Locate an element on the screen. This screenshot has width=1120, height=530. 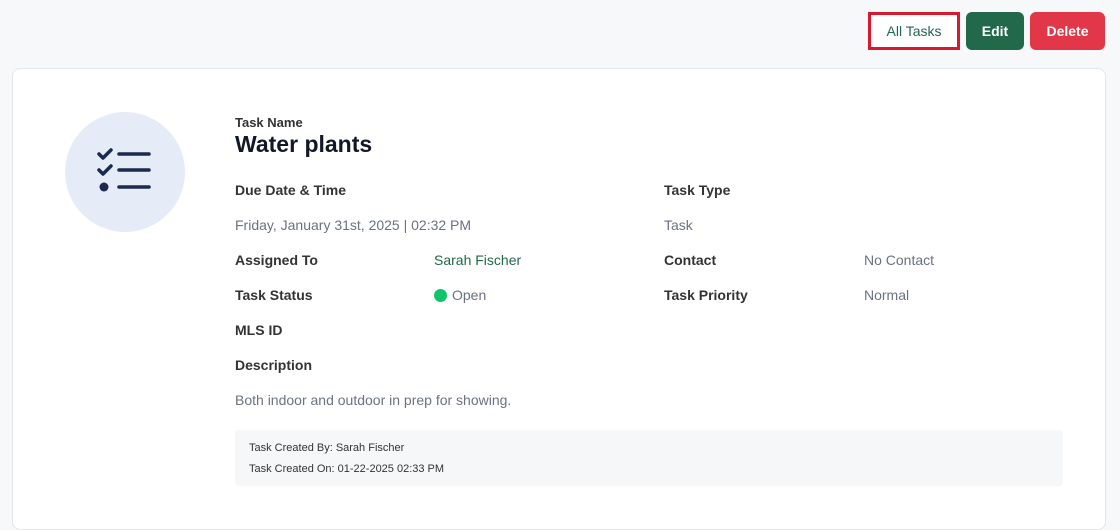
task-status-value: Open is located at coordinates (460, 295).